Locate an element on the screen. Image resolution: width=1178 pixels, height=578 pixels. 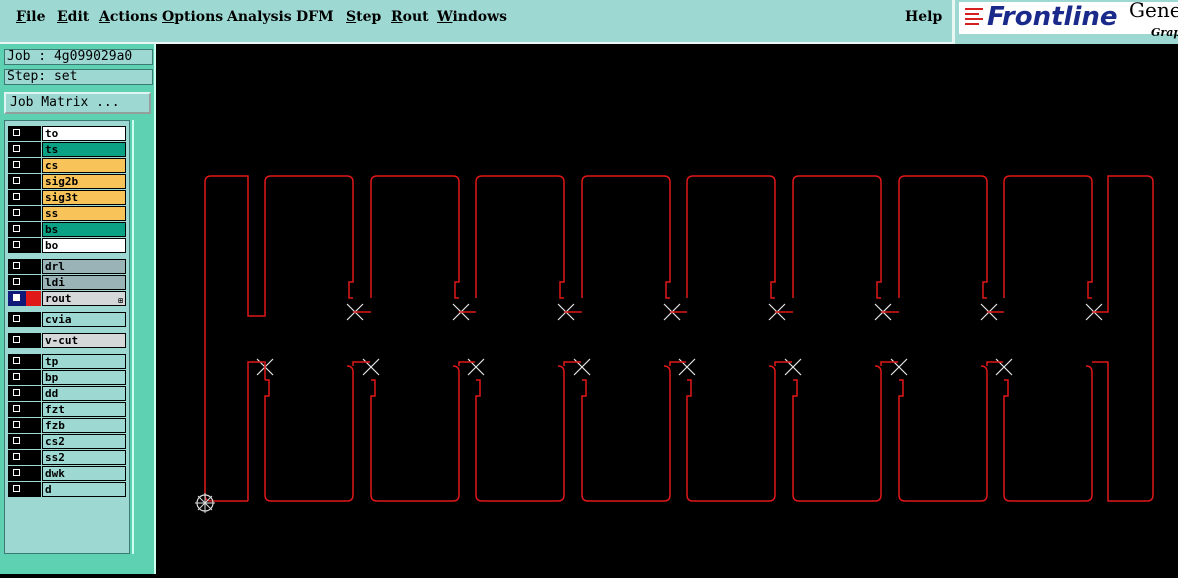
menu-help: Help is located at coordinates (923, 17).